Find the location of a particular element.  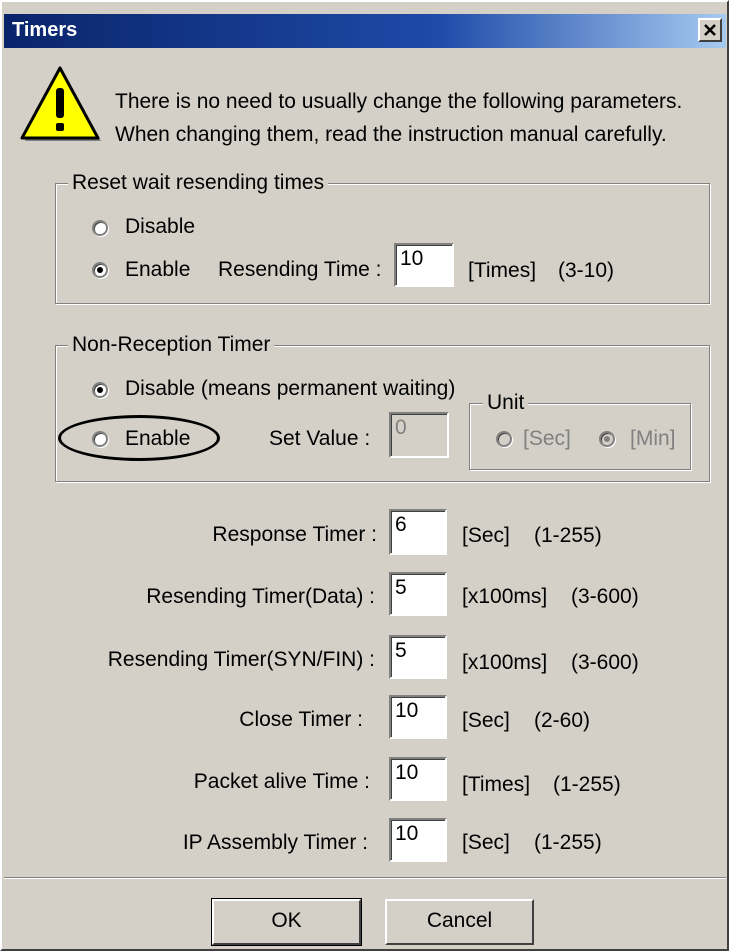

unit-min-radio is located at coordinates (607, 439).